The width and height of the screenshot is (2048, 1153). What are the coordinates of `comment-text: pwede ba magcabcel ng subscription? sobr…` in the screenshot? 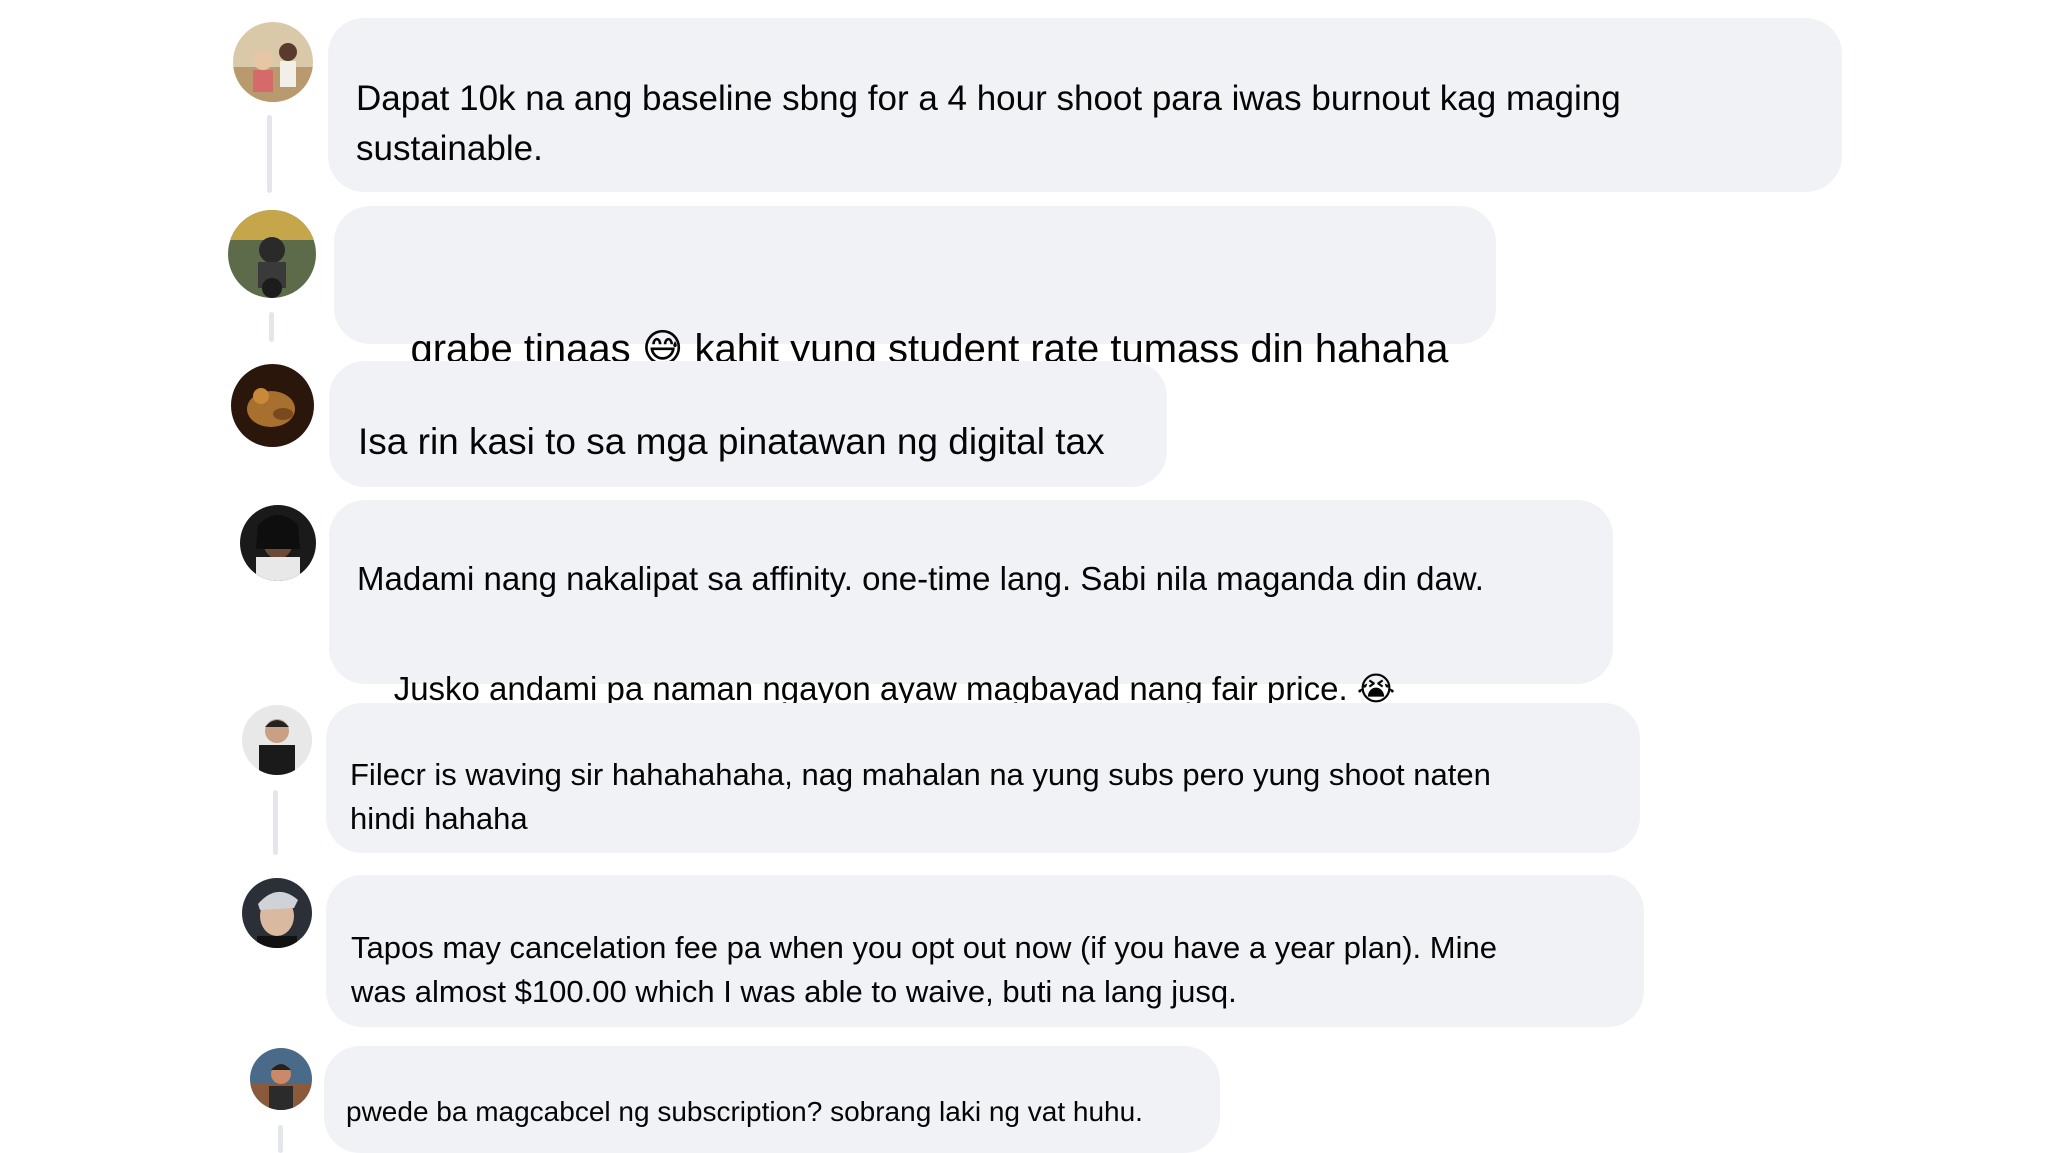 It's located at (744, 1111).